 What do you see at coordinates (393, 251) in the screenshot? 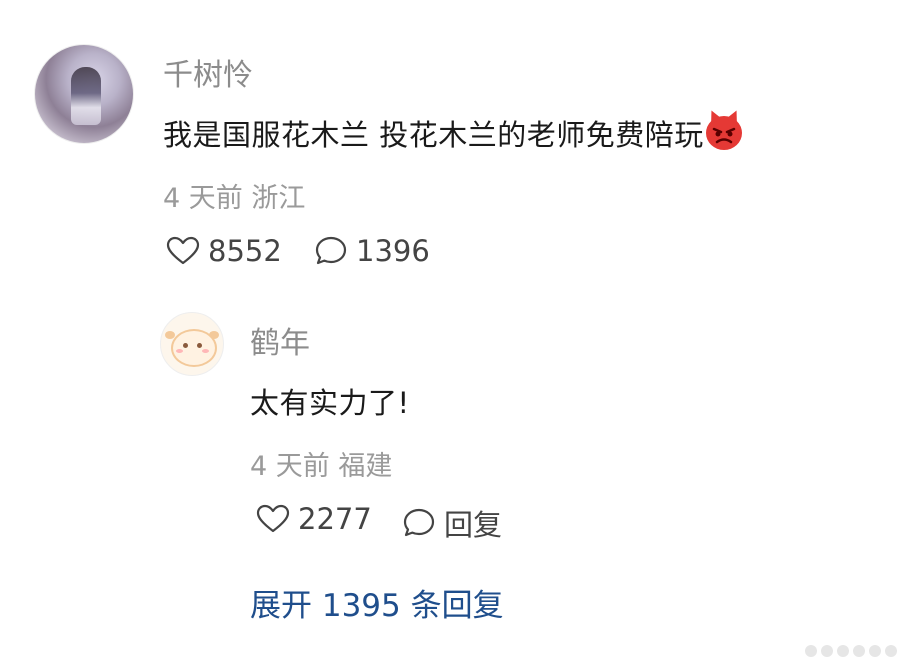
I see `comment-reply-count: 1396` at bounding box center [393, 251].